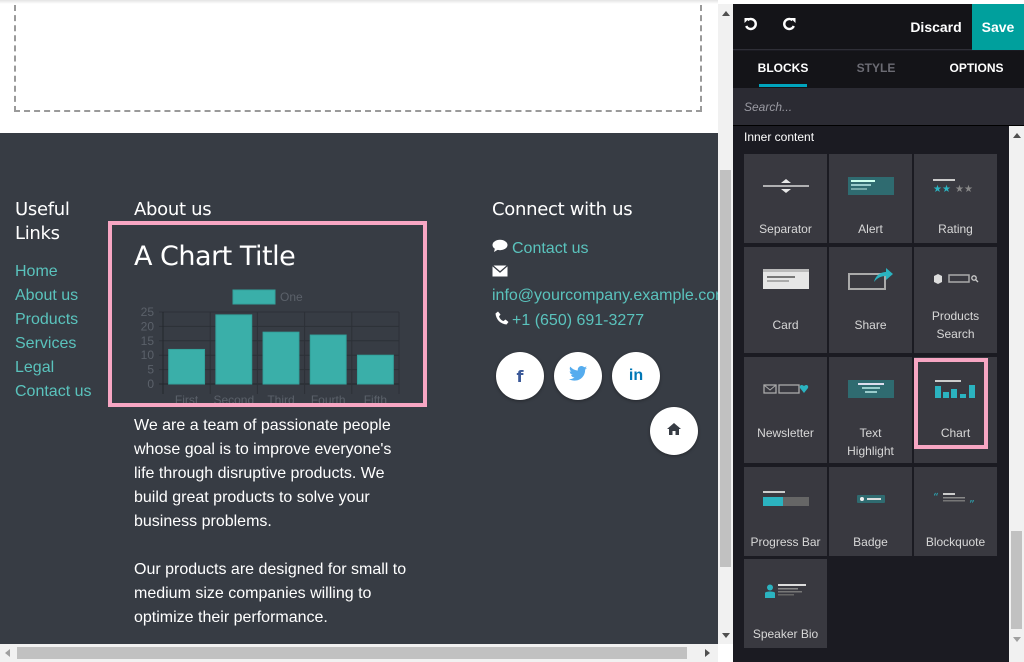 The image size is (1024, 662). Describe the element at coordinates (1017, 639) in the screenshot. I see `panel-scroll-down-arrow-icon` at that location.